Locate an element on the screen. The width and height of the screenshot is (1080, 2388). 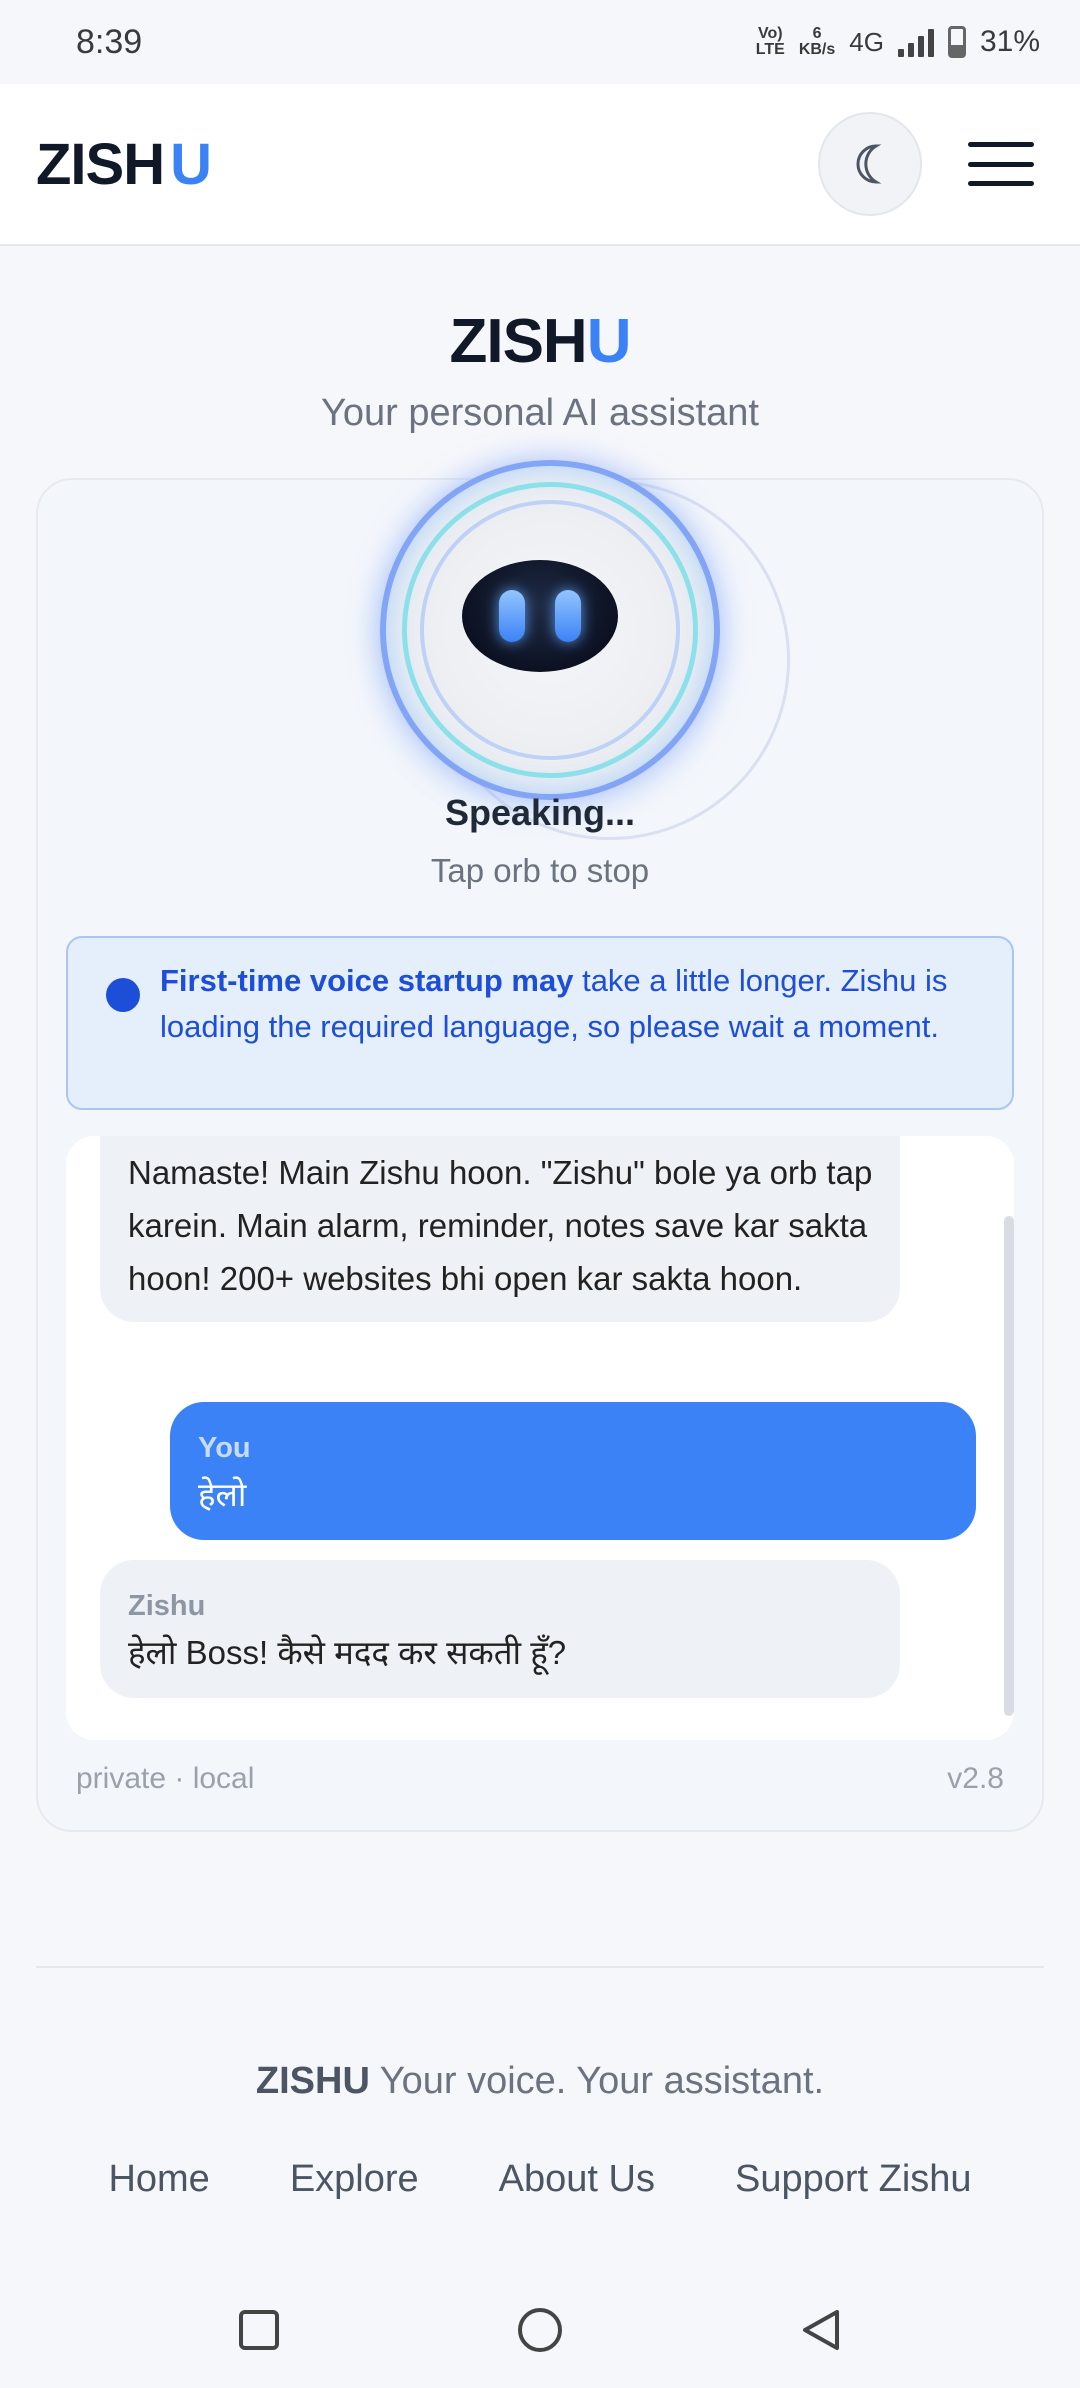
system-navigation-bar is located at coordinates (540, 2330).